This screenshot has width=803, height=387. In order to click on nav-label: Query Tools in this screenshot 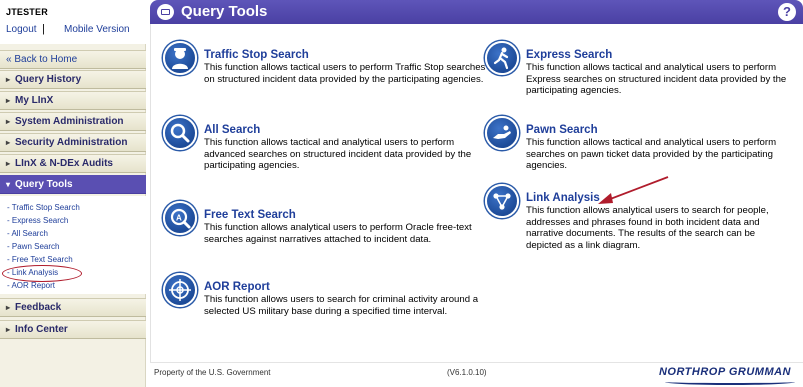, I will do `click(44, 184)`.